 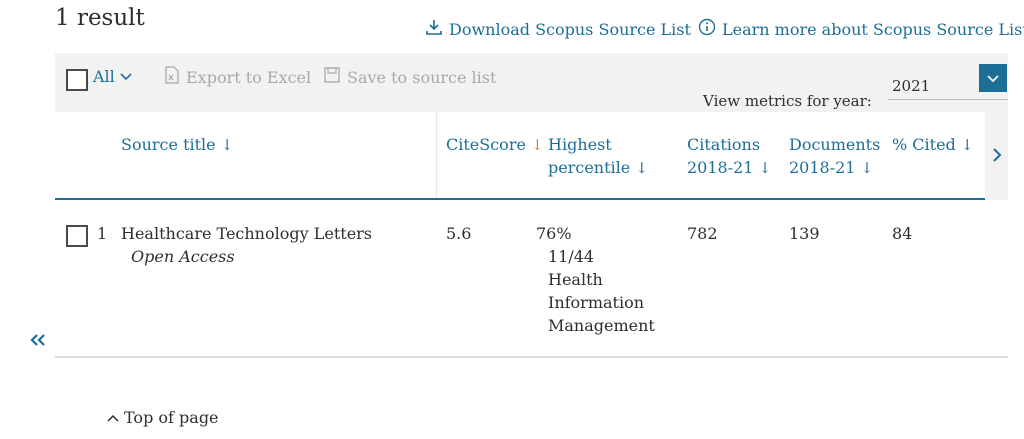 What do you see at coordinates (436, 155) in the screenshot?
I see `column-divider` at bounding box center [436, 155].